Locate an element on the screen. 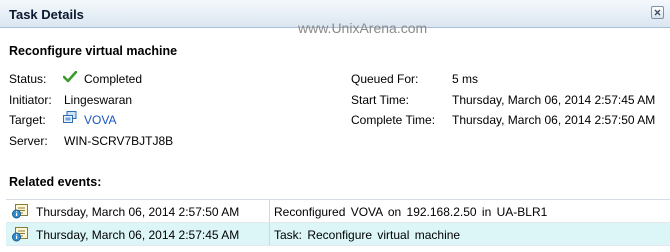 The width and height of the screenshot is (670, 252). event-time-cell: Thursday, March 06, 2014 2:57:45 AM is located at coordinates (138, 234).